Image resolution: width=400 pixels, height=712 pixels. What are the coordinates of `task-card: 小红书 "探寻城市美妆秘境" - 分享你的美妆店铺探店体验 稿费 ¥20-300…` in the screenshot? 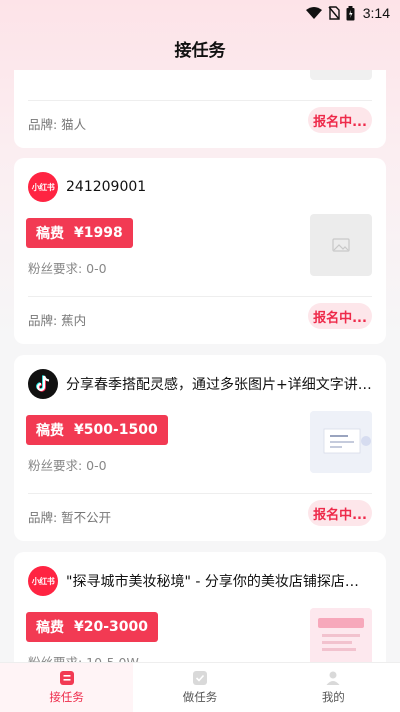 It's located at (200, 607).